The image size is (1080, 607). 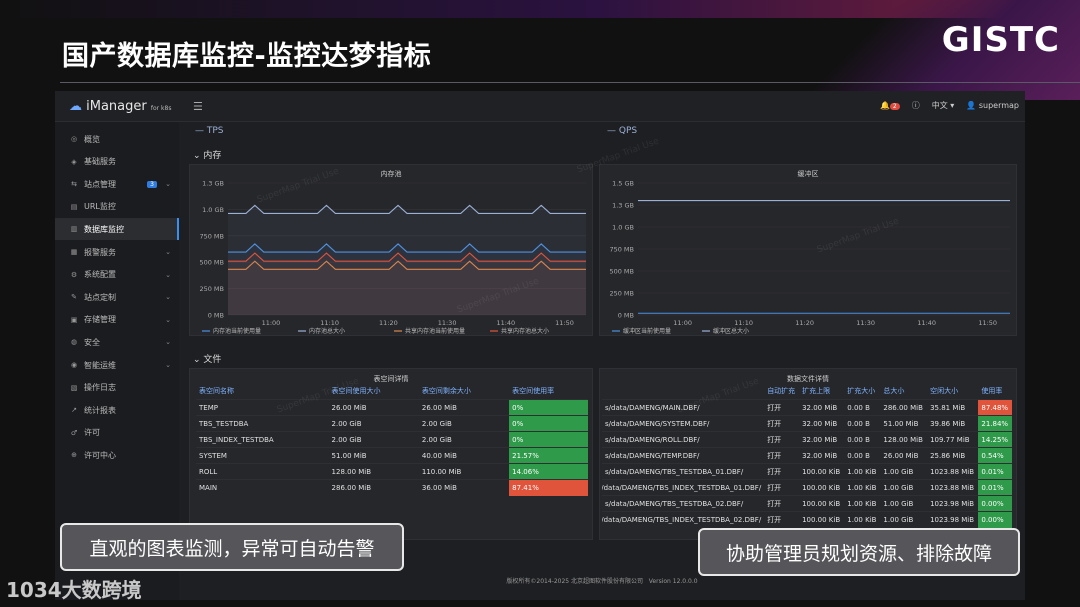 What do you see at coordinates (992, 105) in the screenshot?
I see `user-menu: 👤 supermap` at bounding box center [992, 105].